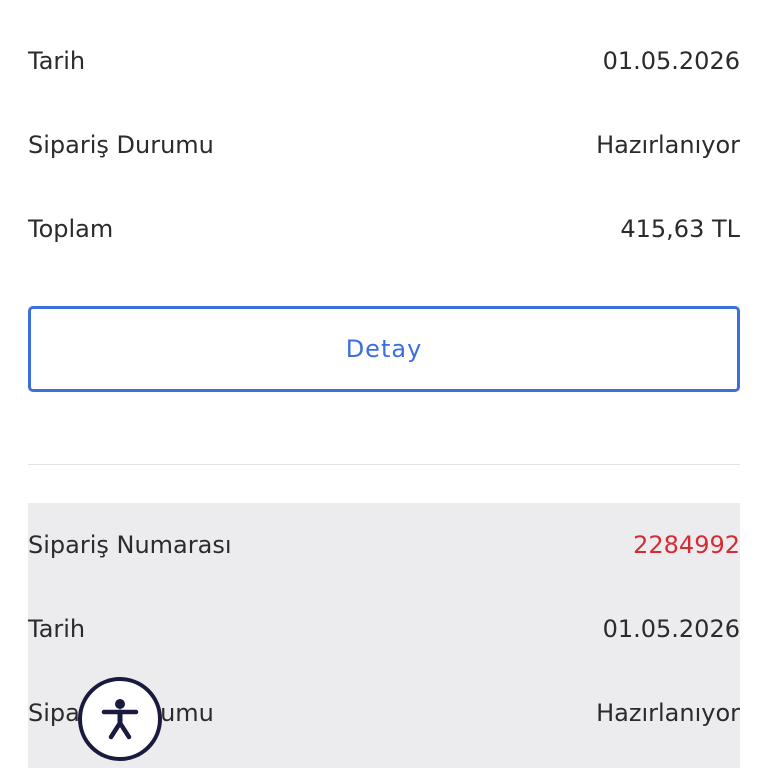 This screenshot has height=768, width=768. I want to click on order-number-label: Sipariş Numarası, so click(130, 545).